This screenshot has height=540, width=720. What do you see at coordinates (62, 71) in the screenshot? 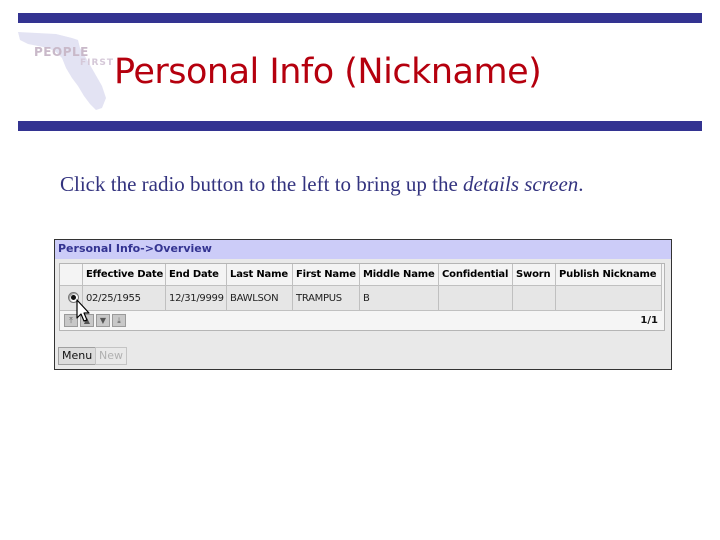
I see `florida-logo-icon` at bounding box center [62, 71].